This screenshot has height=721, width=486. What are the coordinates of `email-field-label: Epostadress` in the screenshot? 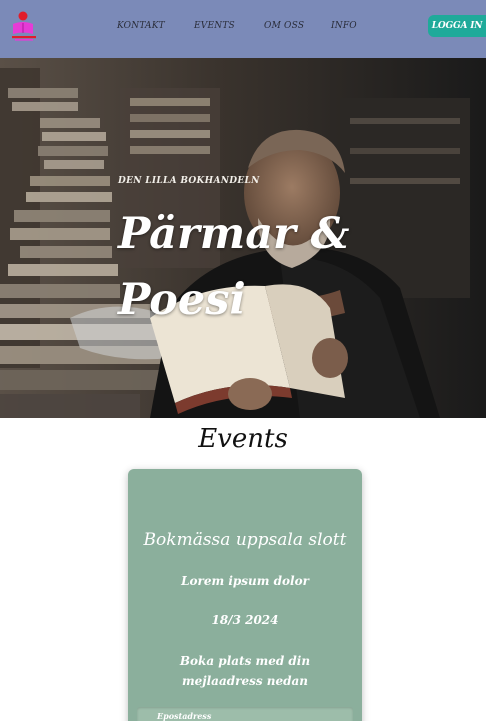 It's located at (184, 716).